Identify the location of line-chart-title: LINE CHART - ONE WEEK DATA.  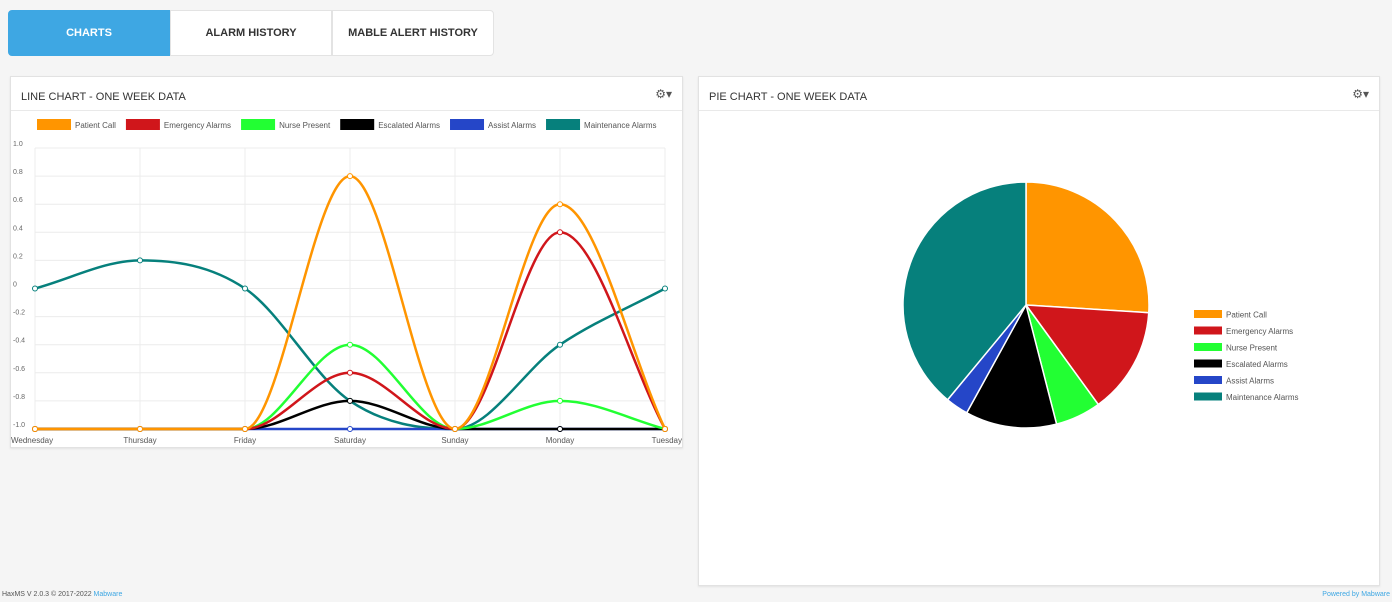
(103, 97).